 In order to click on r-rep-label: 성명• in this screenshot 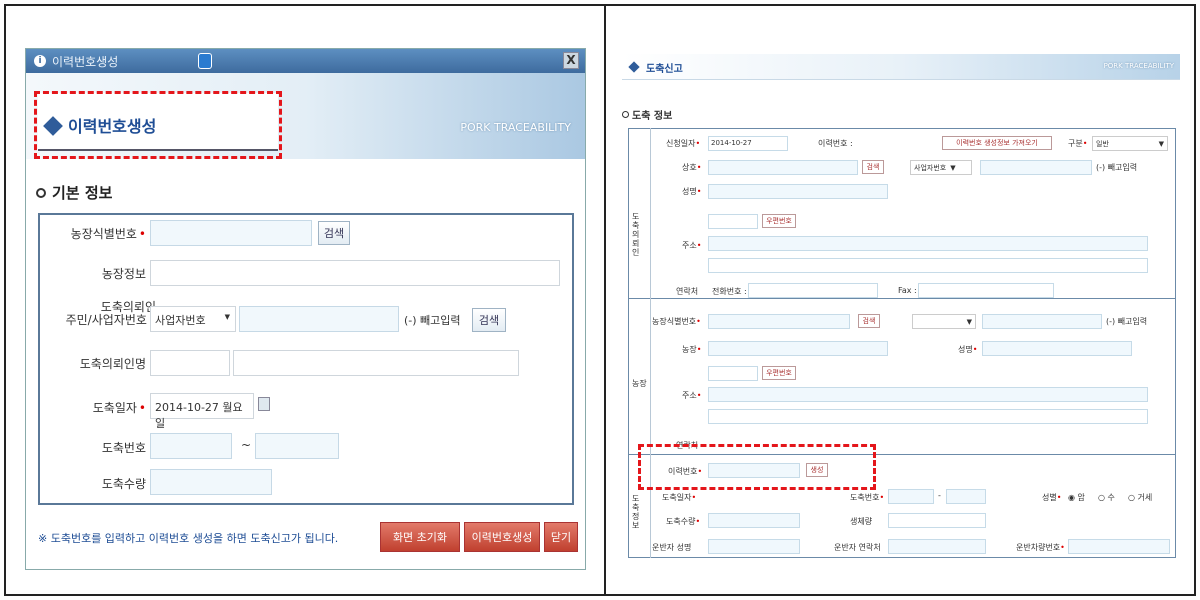, I will do `click(692, 191)`.